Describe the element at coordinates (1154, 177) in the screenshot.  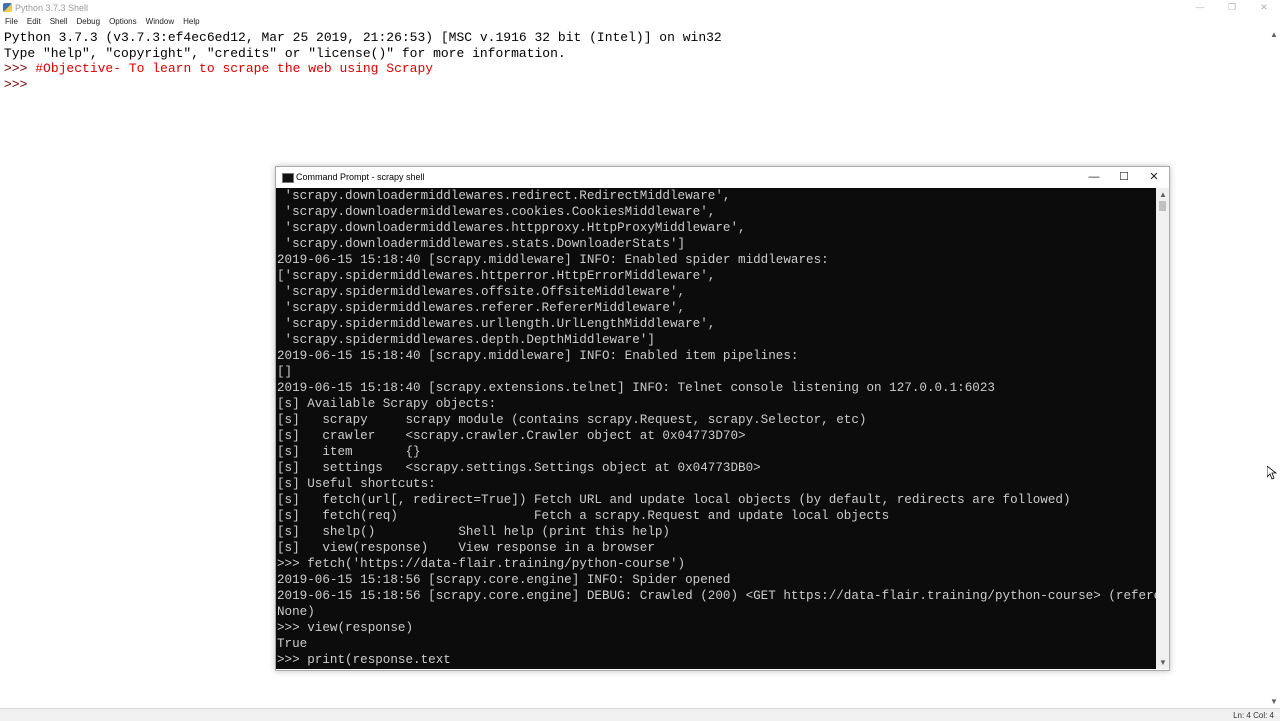
I see `cmd-close-button: ✕` at that location.